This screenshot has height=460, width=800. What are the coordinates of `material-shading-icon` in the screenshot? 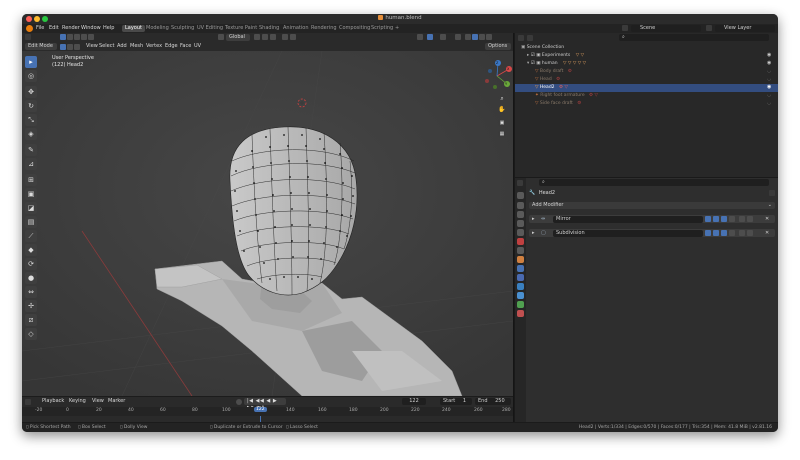 It's located at (482, 37).